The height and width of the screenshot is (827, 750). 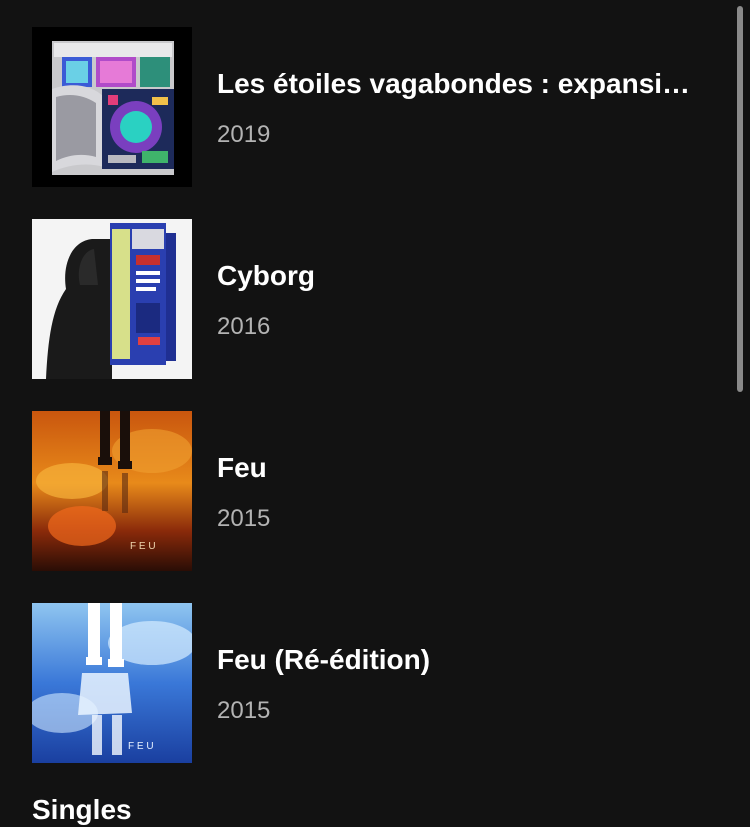 I want to click on album-year: 2016, so click(x=244, y=326).